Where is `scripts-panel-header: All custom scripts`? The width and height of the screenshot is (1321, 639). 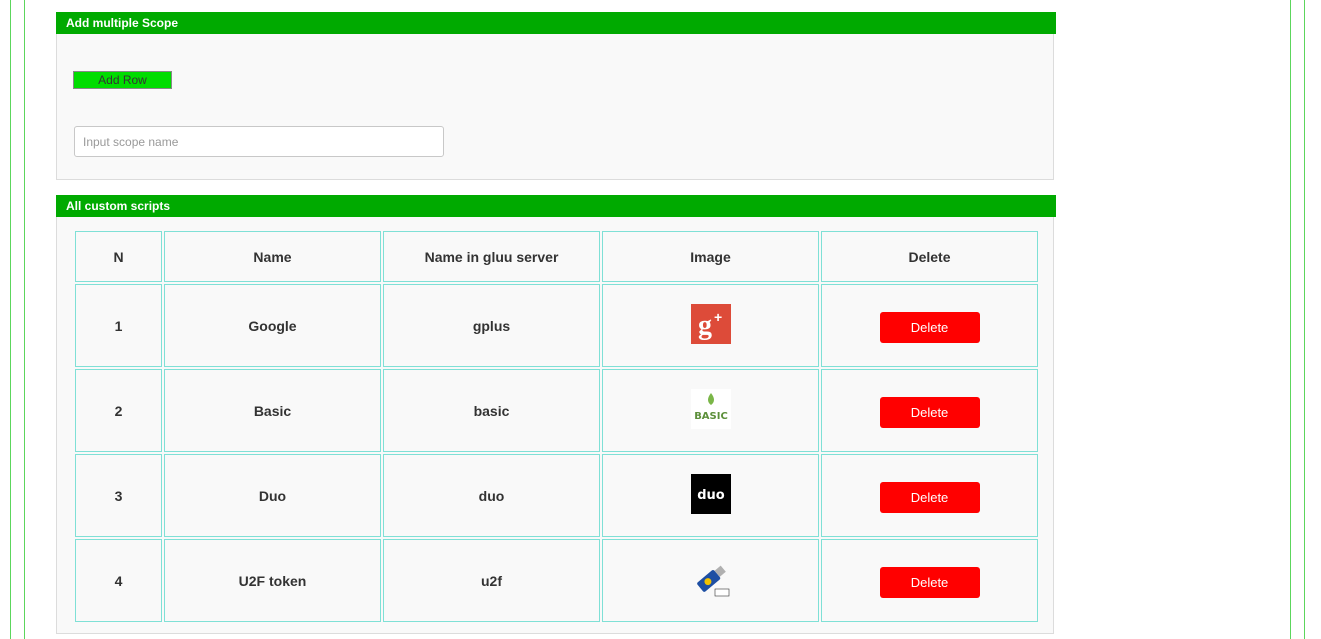
scripts-panel-header: All custom scripts is located at coordinates (556, 206).